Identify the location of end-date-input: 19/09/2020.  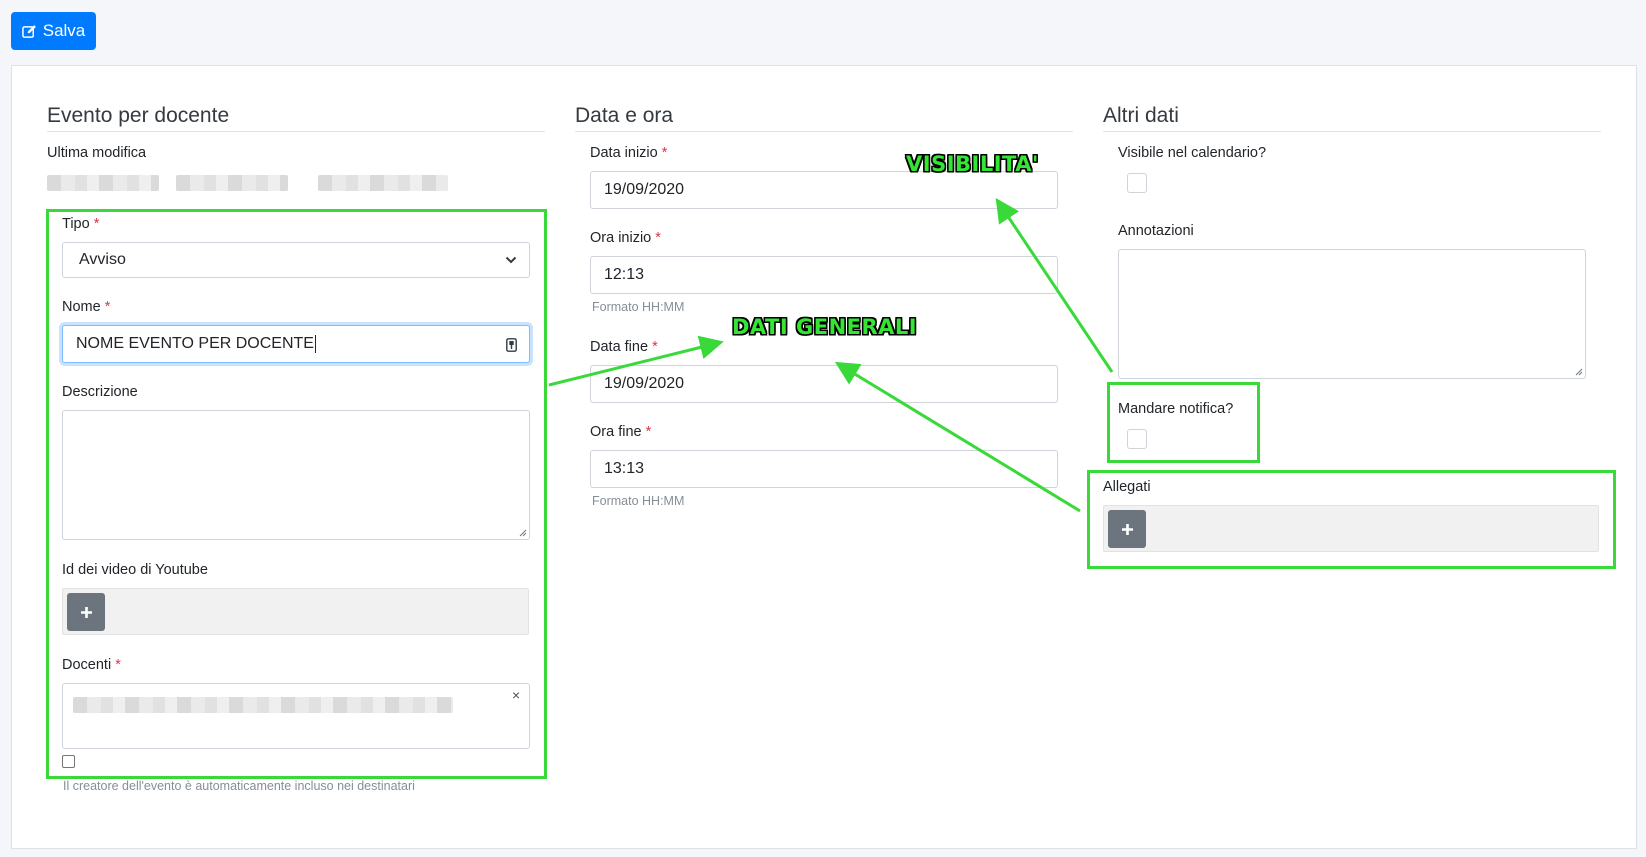
(824, 384).